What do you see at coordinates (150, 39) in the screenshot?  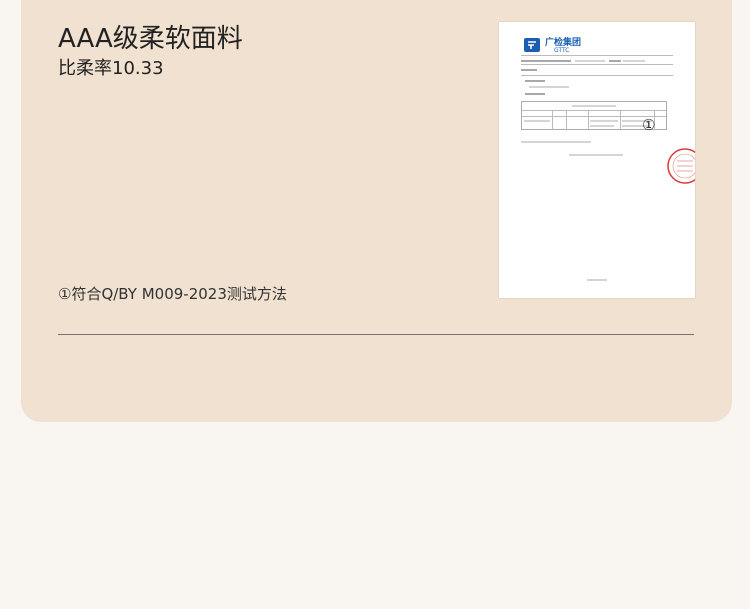 I see `page-title: AAA级柔软面料` at bounding box center [150, 39].